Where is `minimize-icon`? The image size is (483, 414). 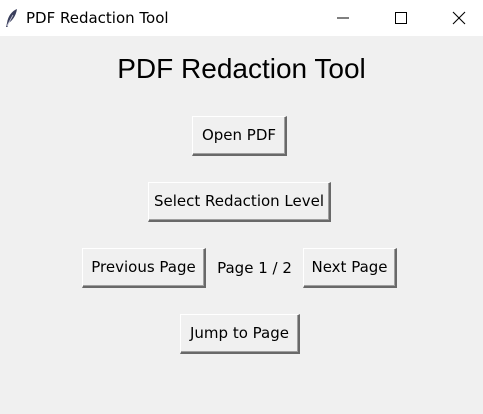 minimize-icon is located at coordinates (343, 18).